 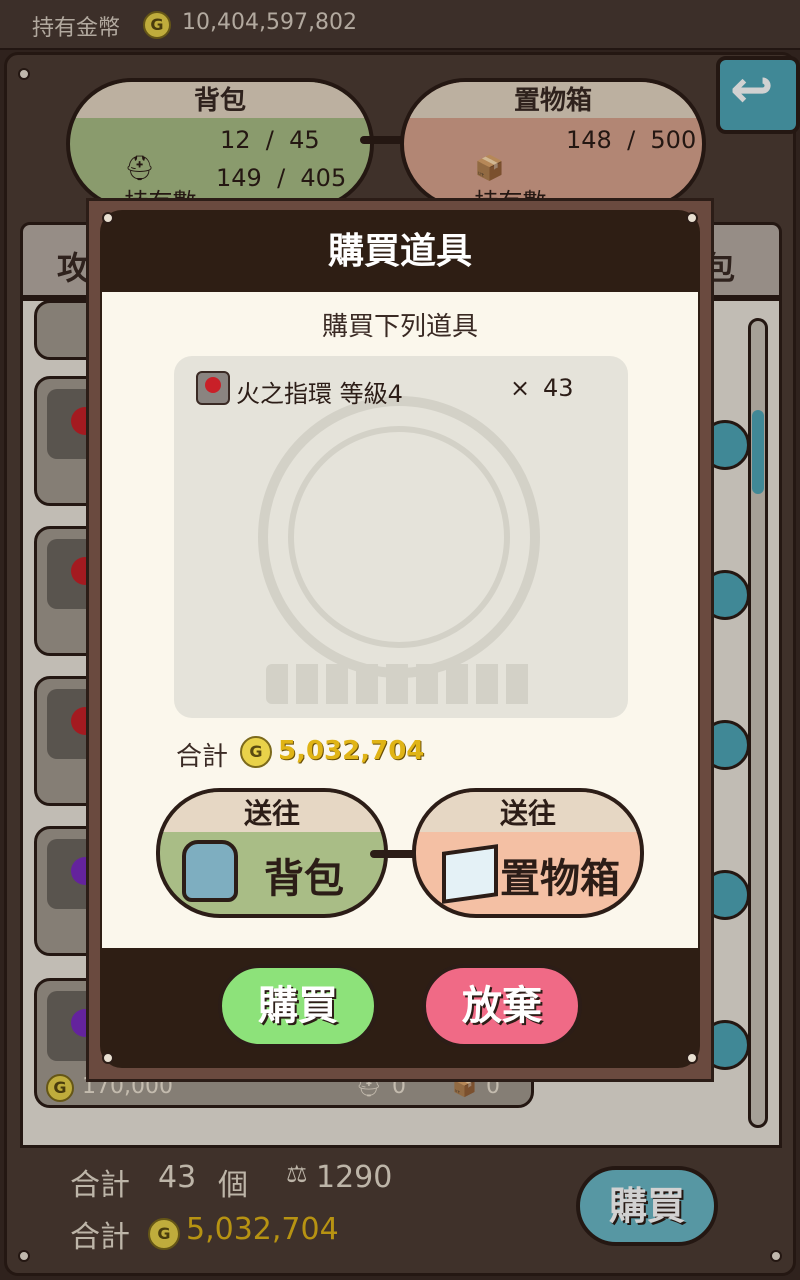 I want to click on send-to-box-label: 置物箱, so click(x=560, y=879).